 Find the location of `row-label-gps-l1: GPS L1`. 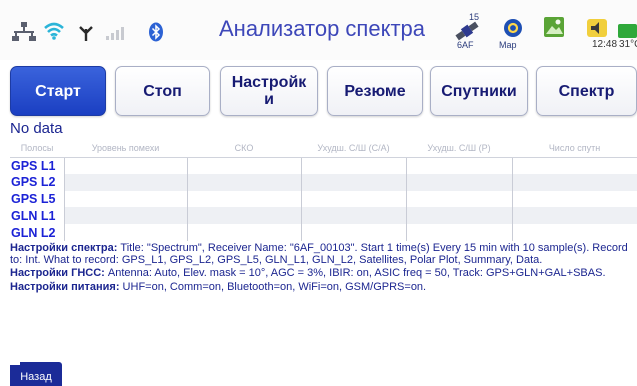

row-label-gps-l1: GPS L1 is located at coordinates (37, 165).